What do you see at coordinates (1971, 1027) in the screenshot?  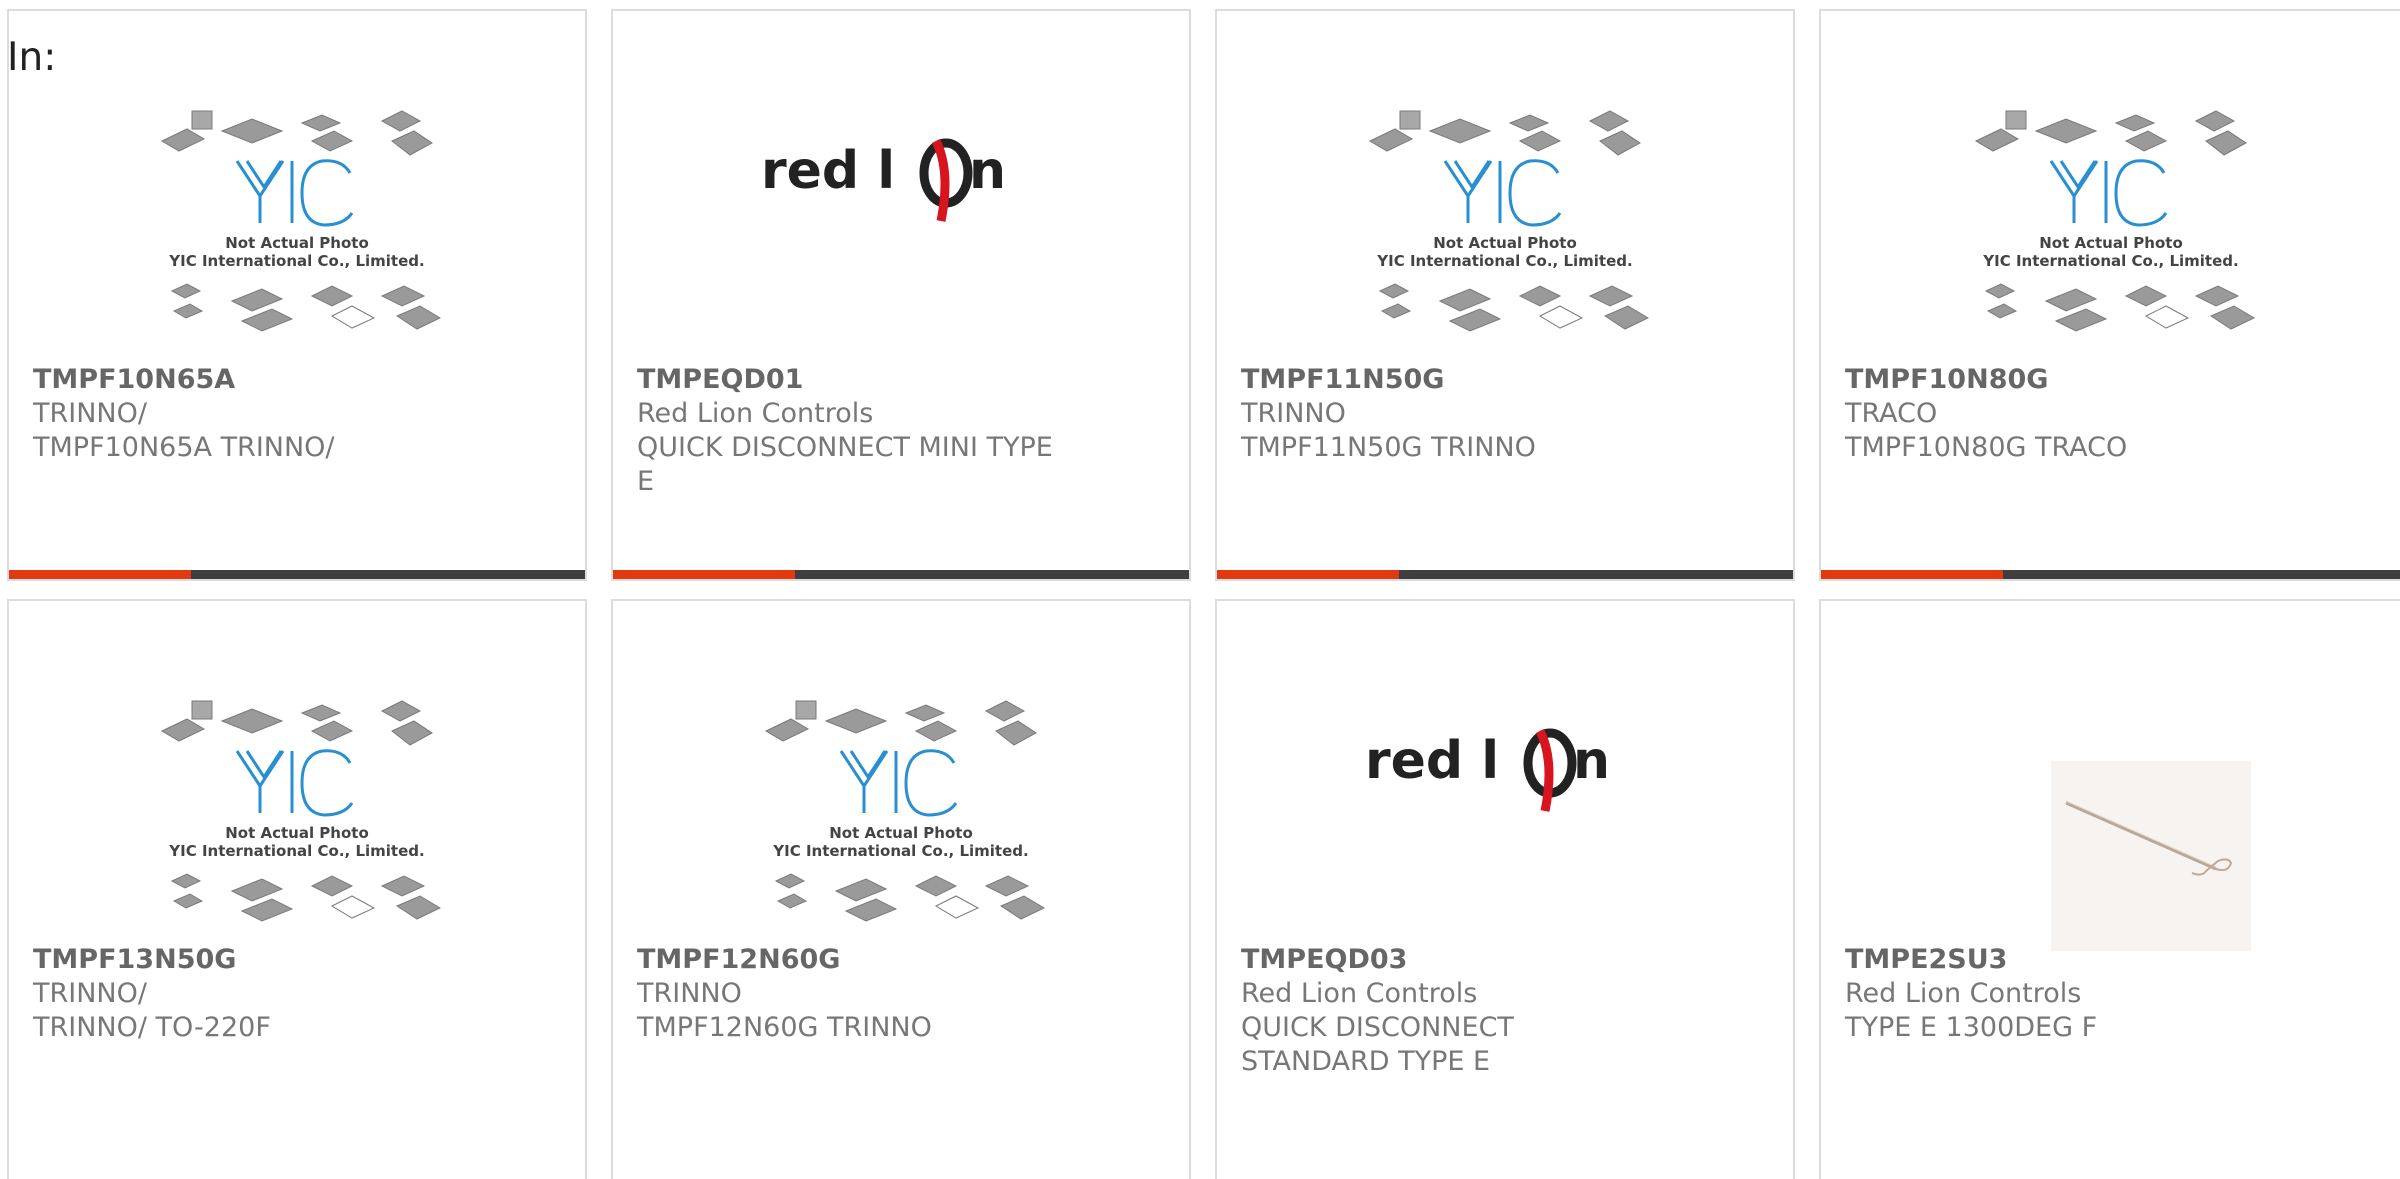 I see `description: TYPE E 1300DEG F` at bounding box center [1971, 1027].